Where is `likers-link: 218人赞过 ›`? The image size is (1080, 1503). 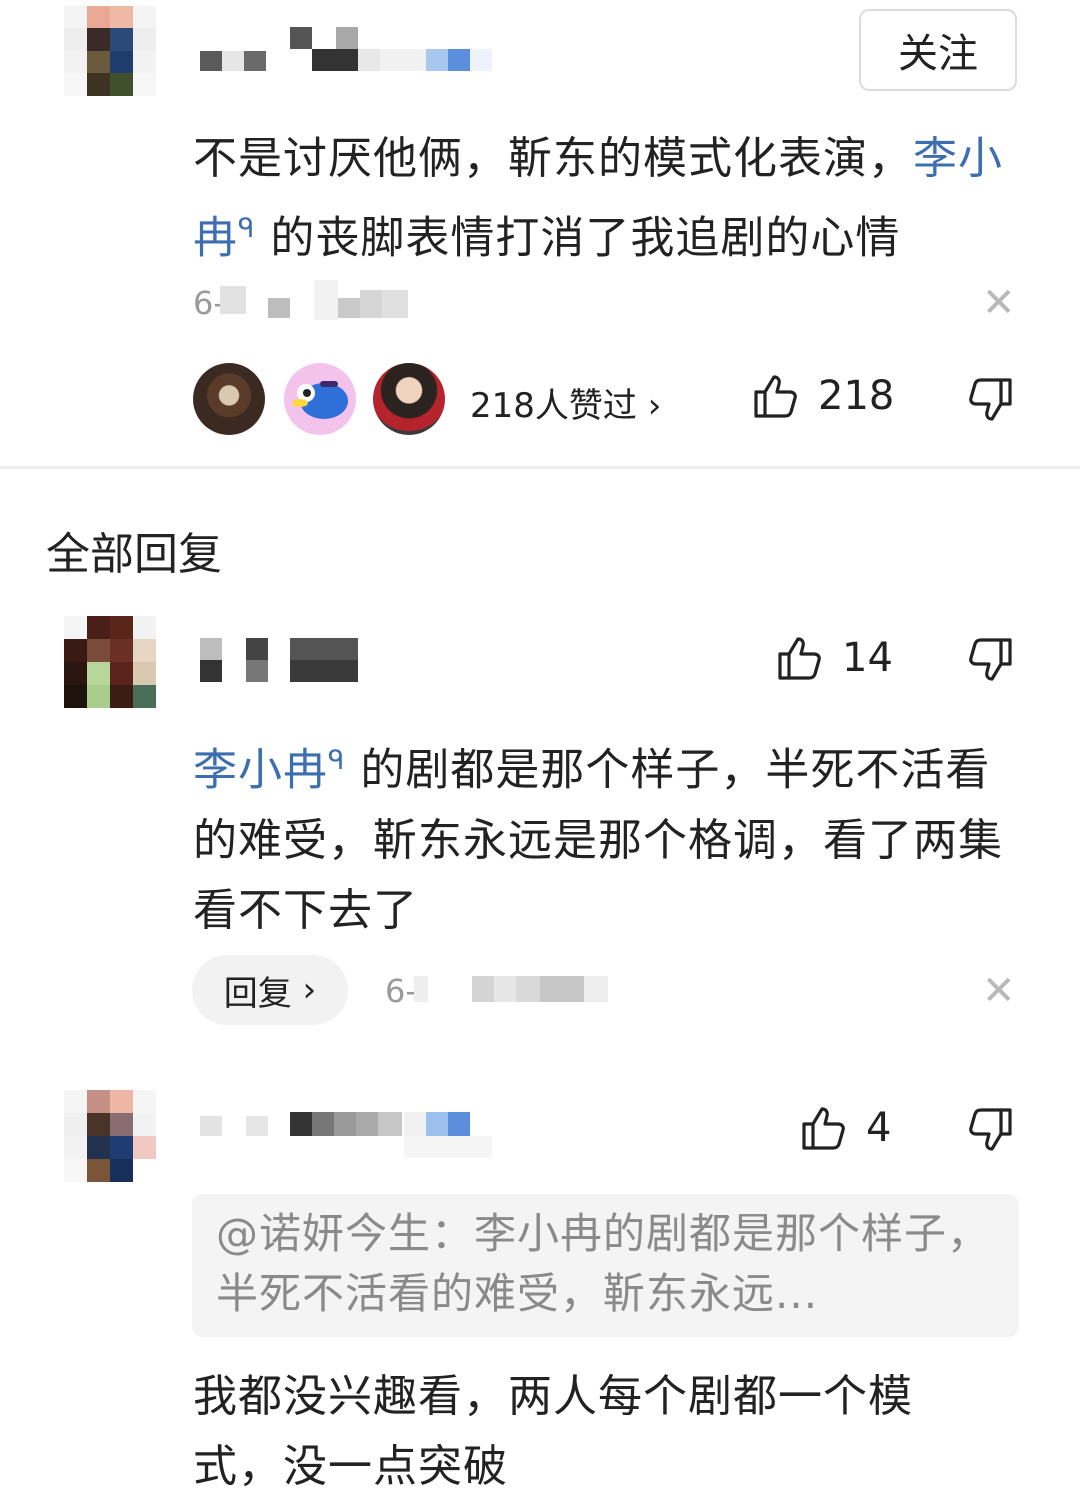 likers-link: 218人赞过 › is located at coordinates (565, 402).